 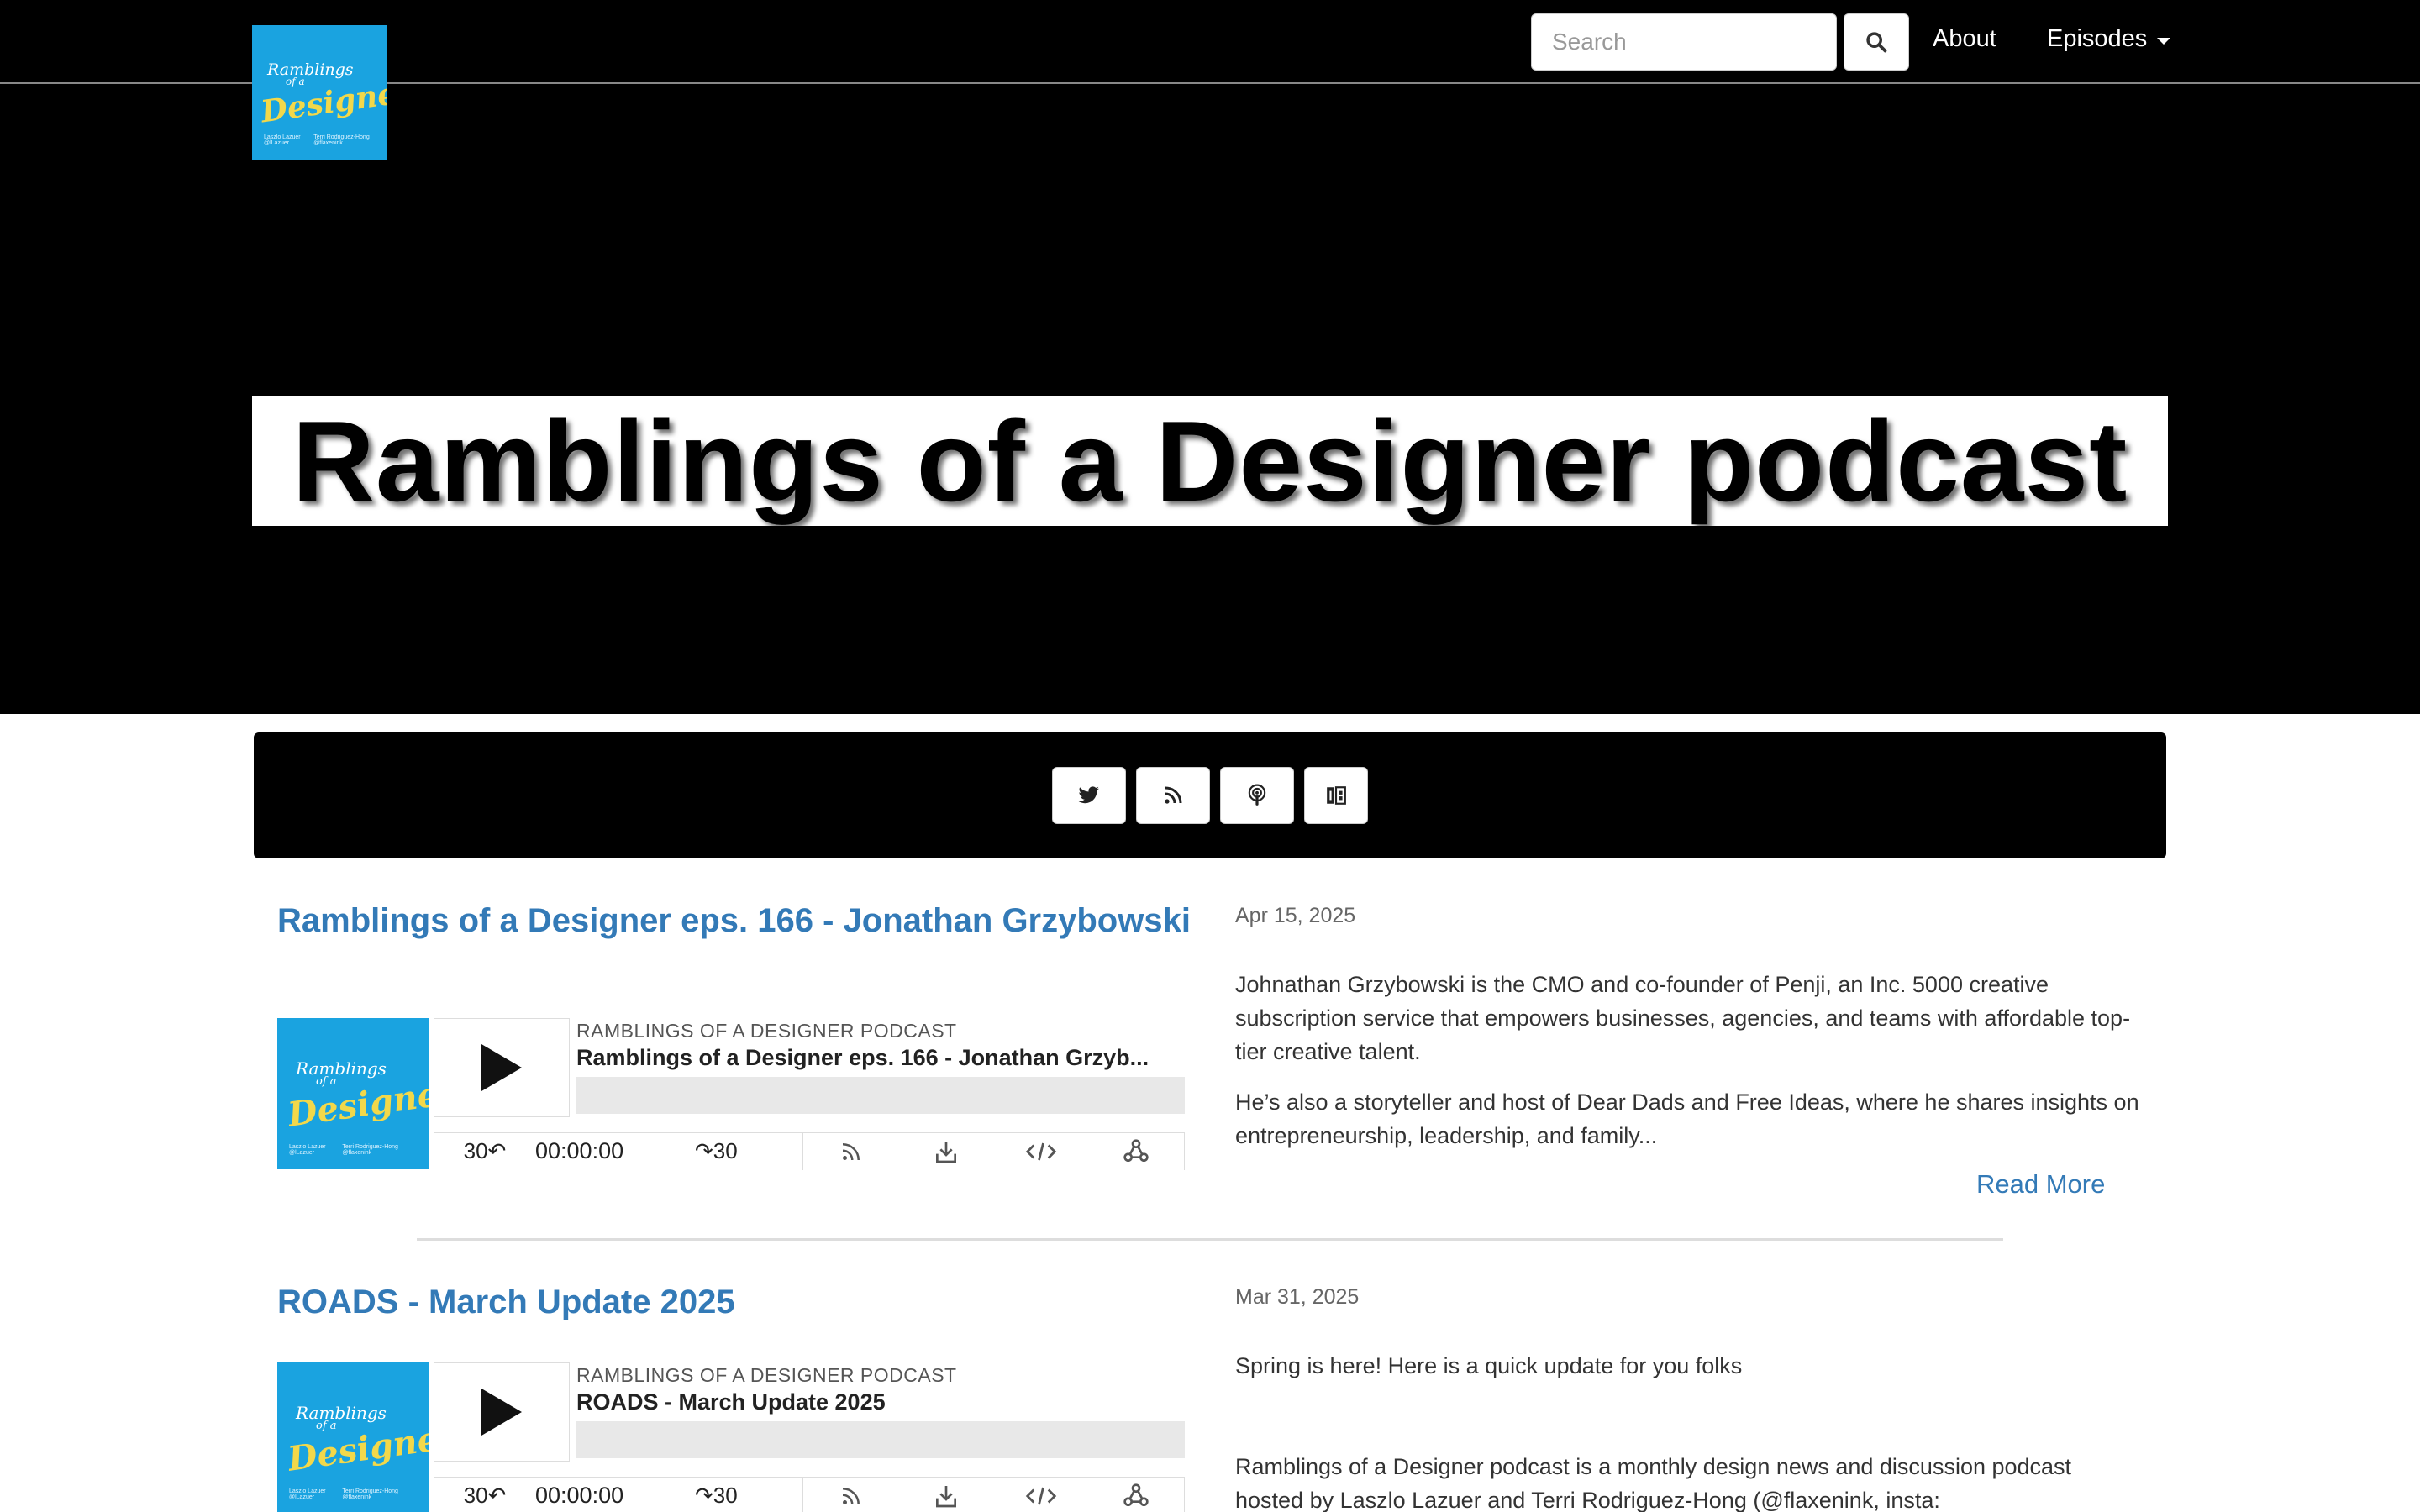 I want to click on nav-episodes-label: Episodes, so click(x=2097, y=38).